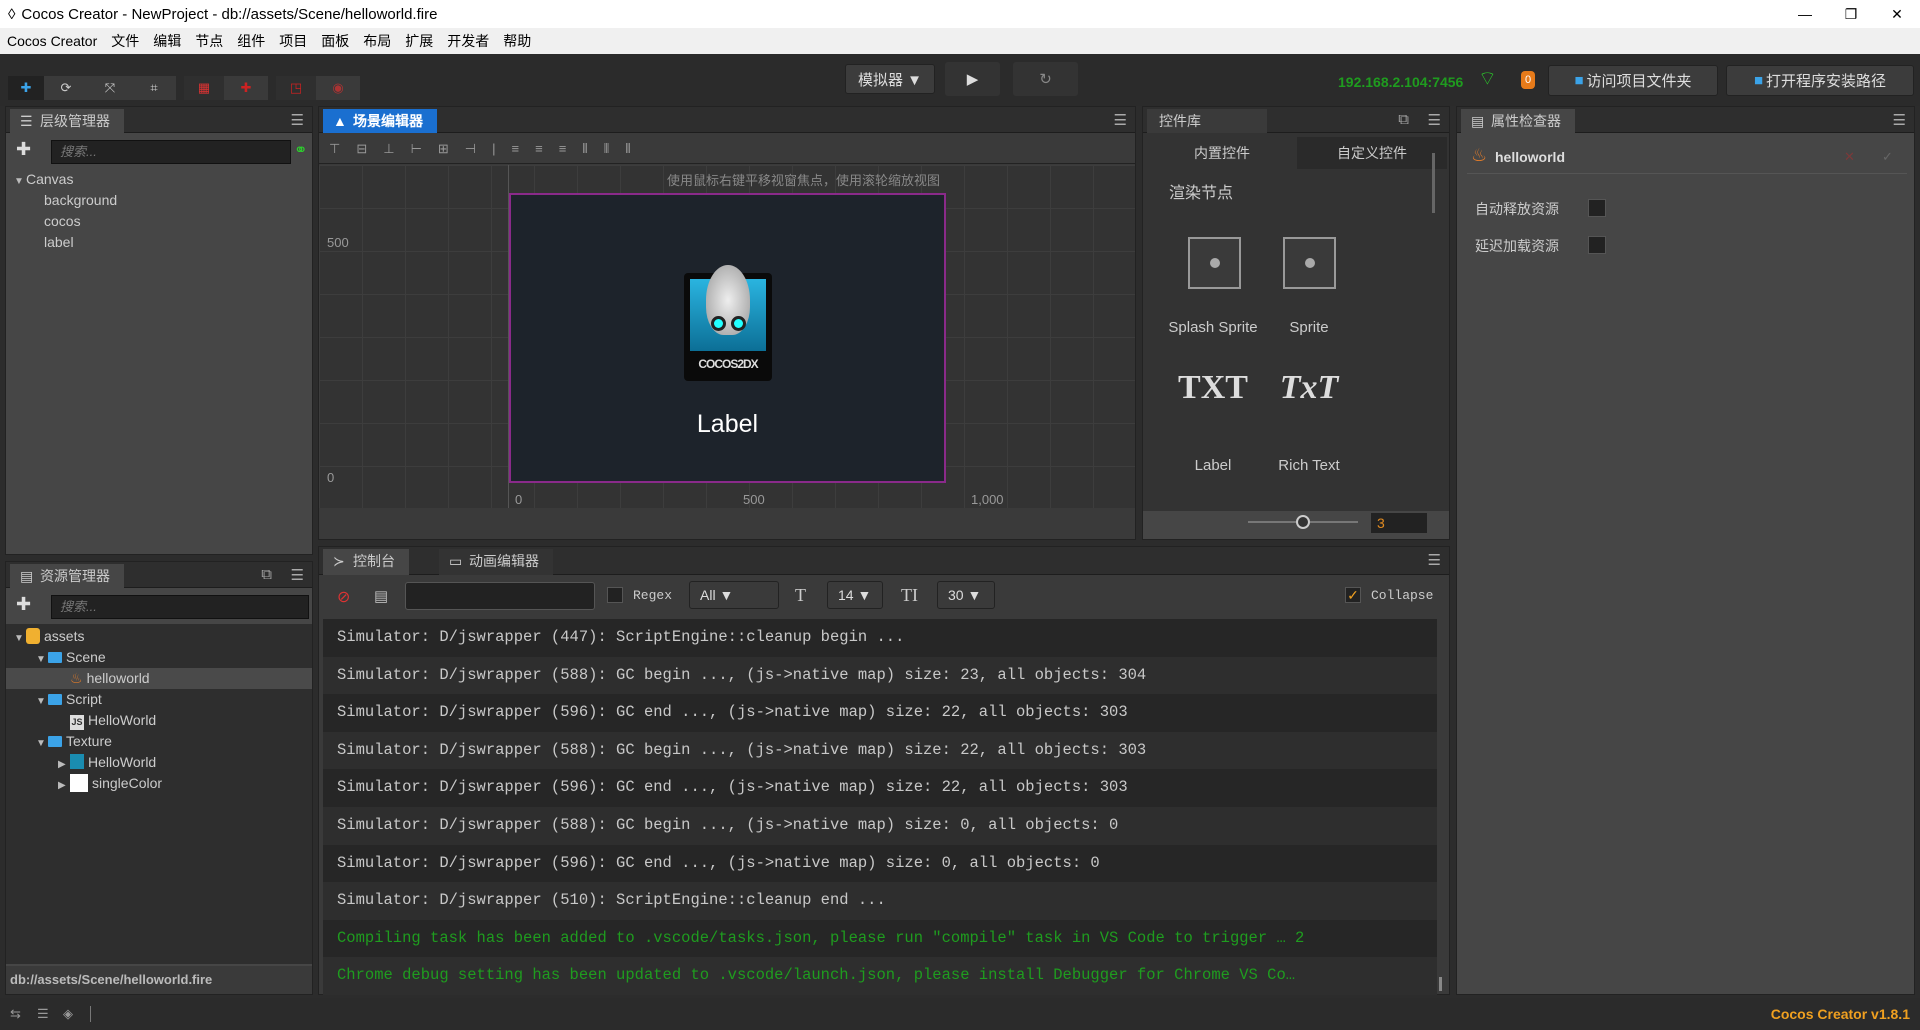 This screenshot has width=1920, height=1030. I want to click on label-icon: TXT, so click(1213, 388).